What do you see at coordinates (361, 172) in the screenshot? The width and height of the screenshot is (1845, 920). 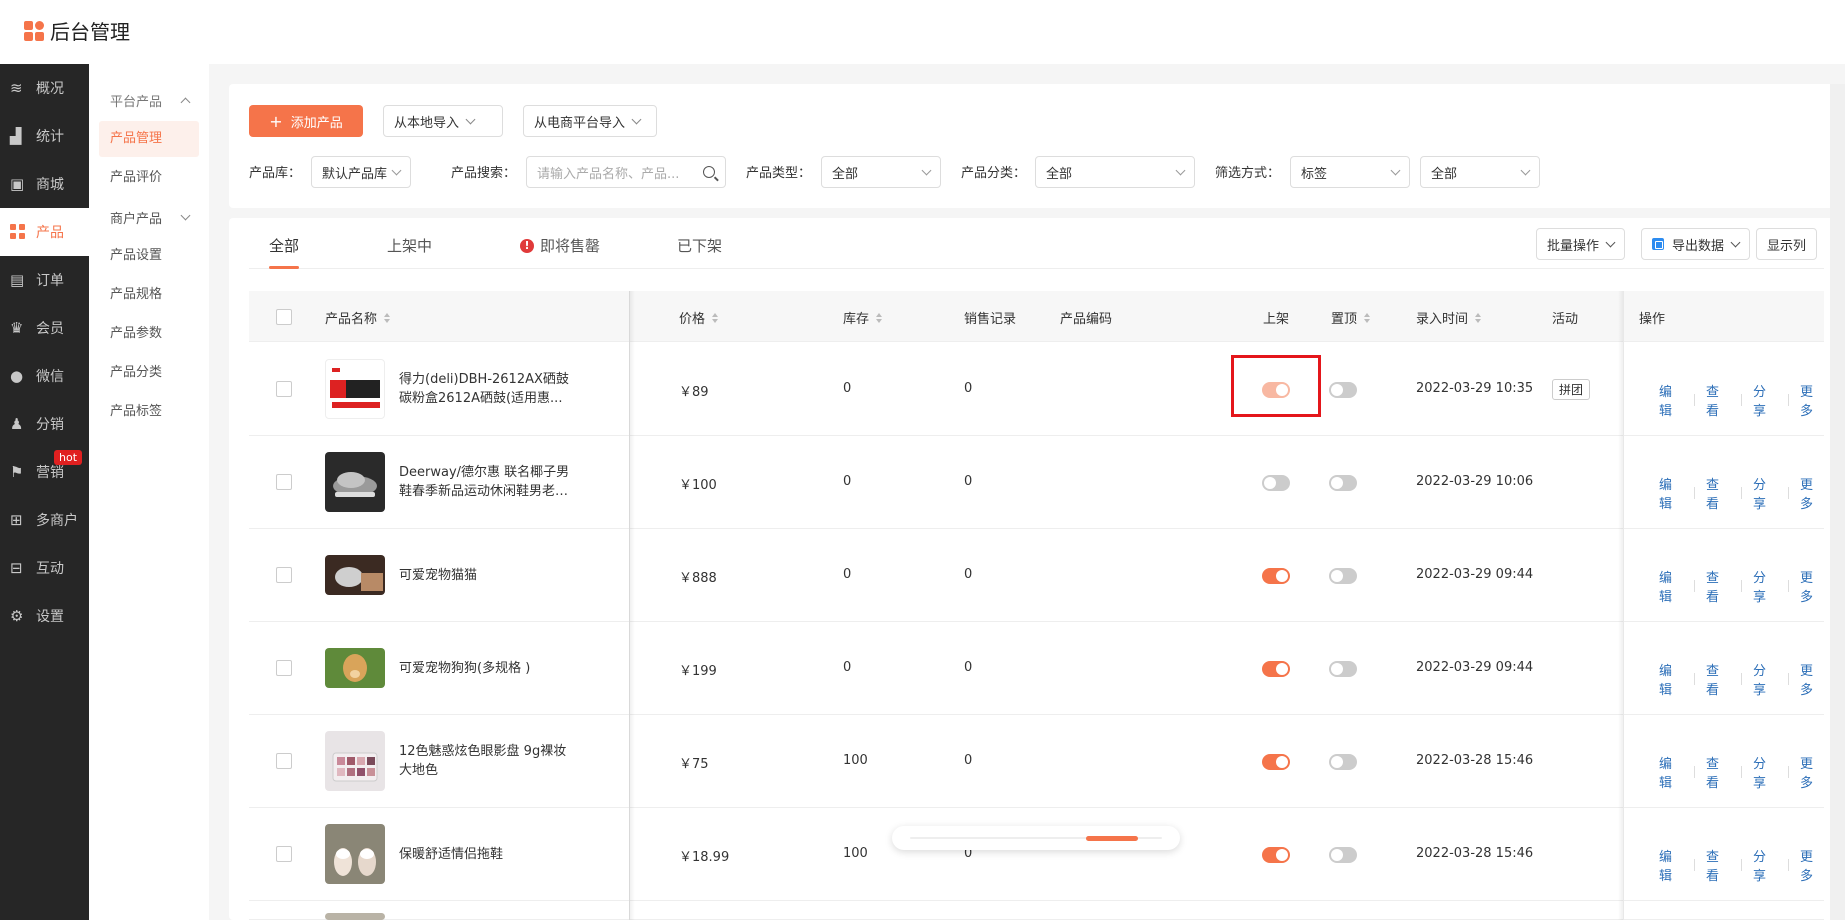 I see `library-select: 默认产品库` at bounding box center [361, 172].